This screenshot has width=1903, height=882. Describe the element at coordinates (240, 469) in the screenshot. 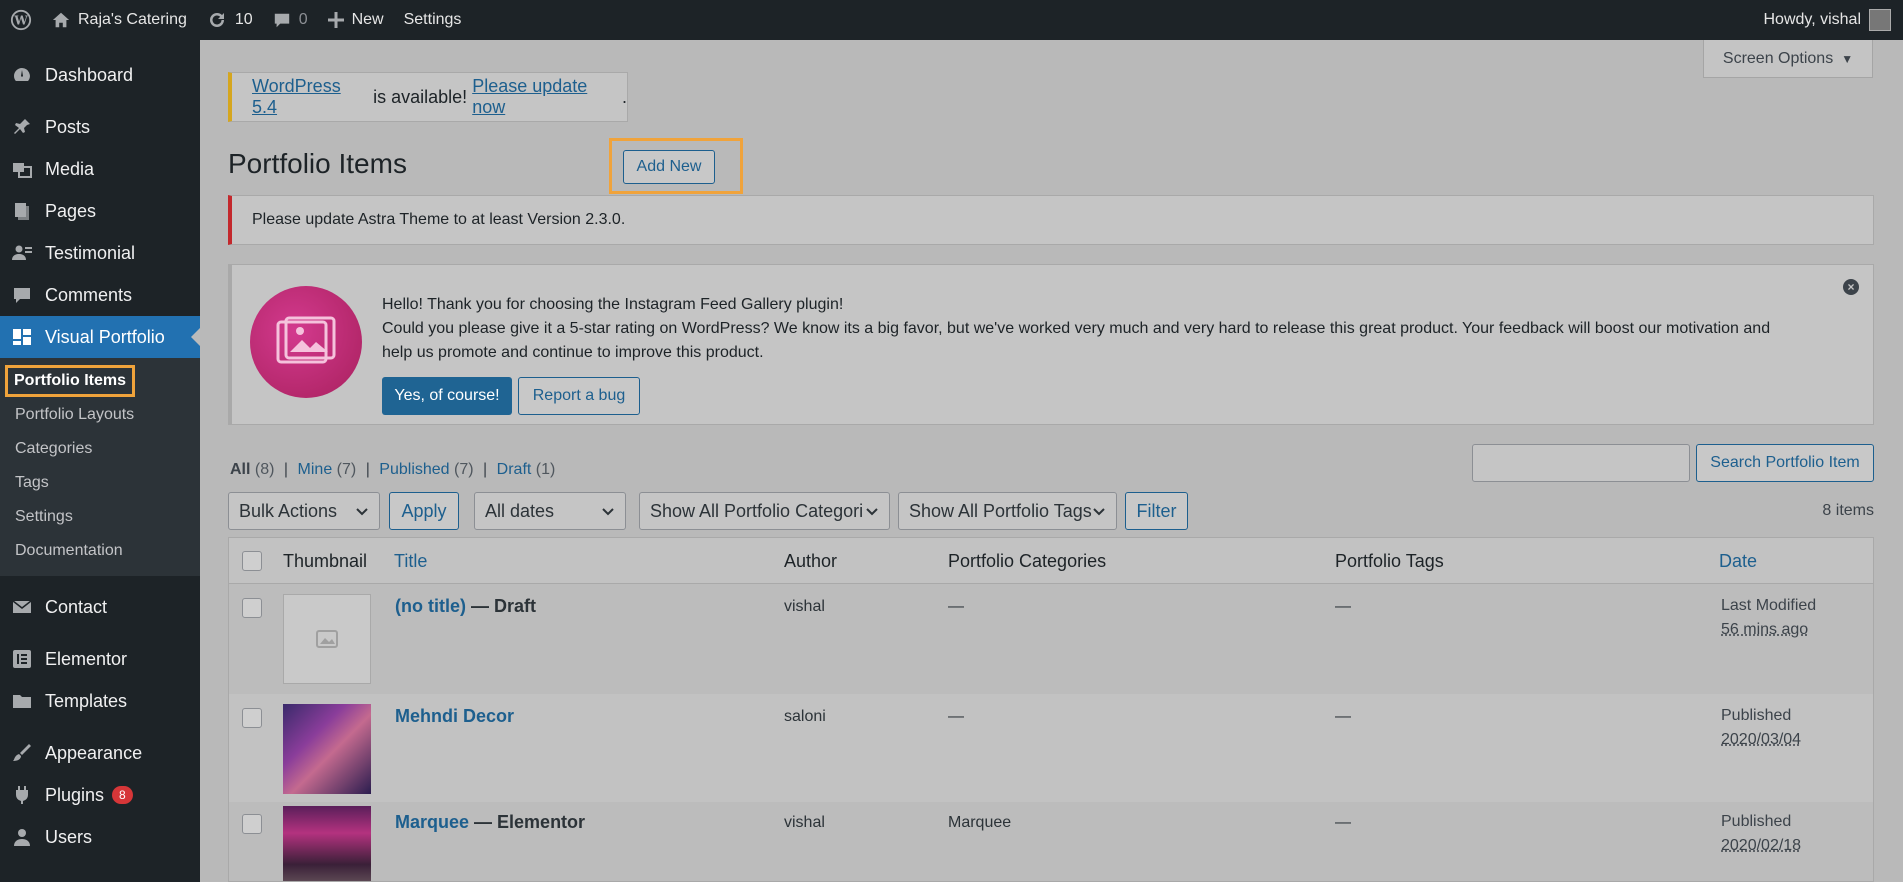

I see `view-label: All` at that location.